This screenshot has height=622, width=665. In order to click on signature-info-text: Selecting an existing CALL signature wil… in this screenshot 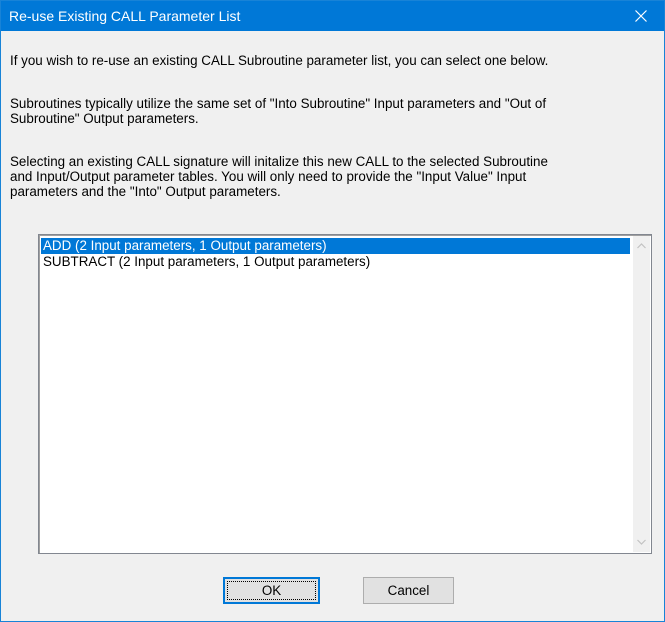, I will do `click(279, 176)`.